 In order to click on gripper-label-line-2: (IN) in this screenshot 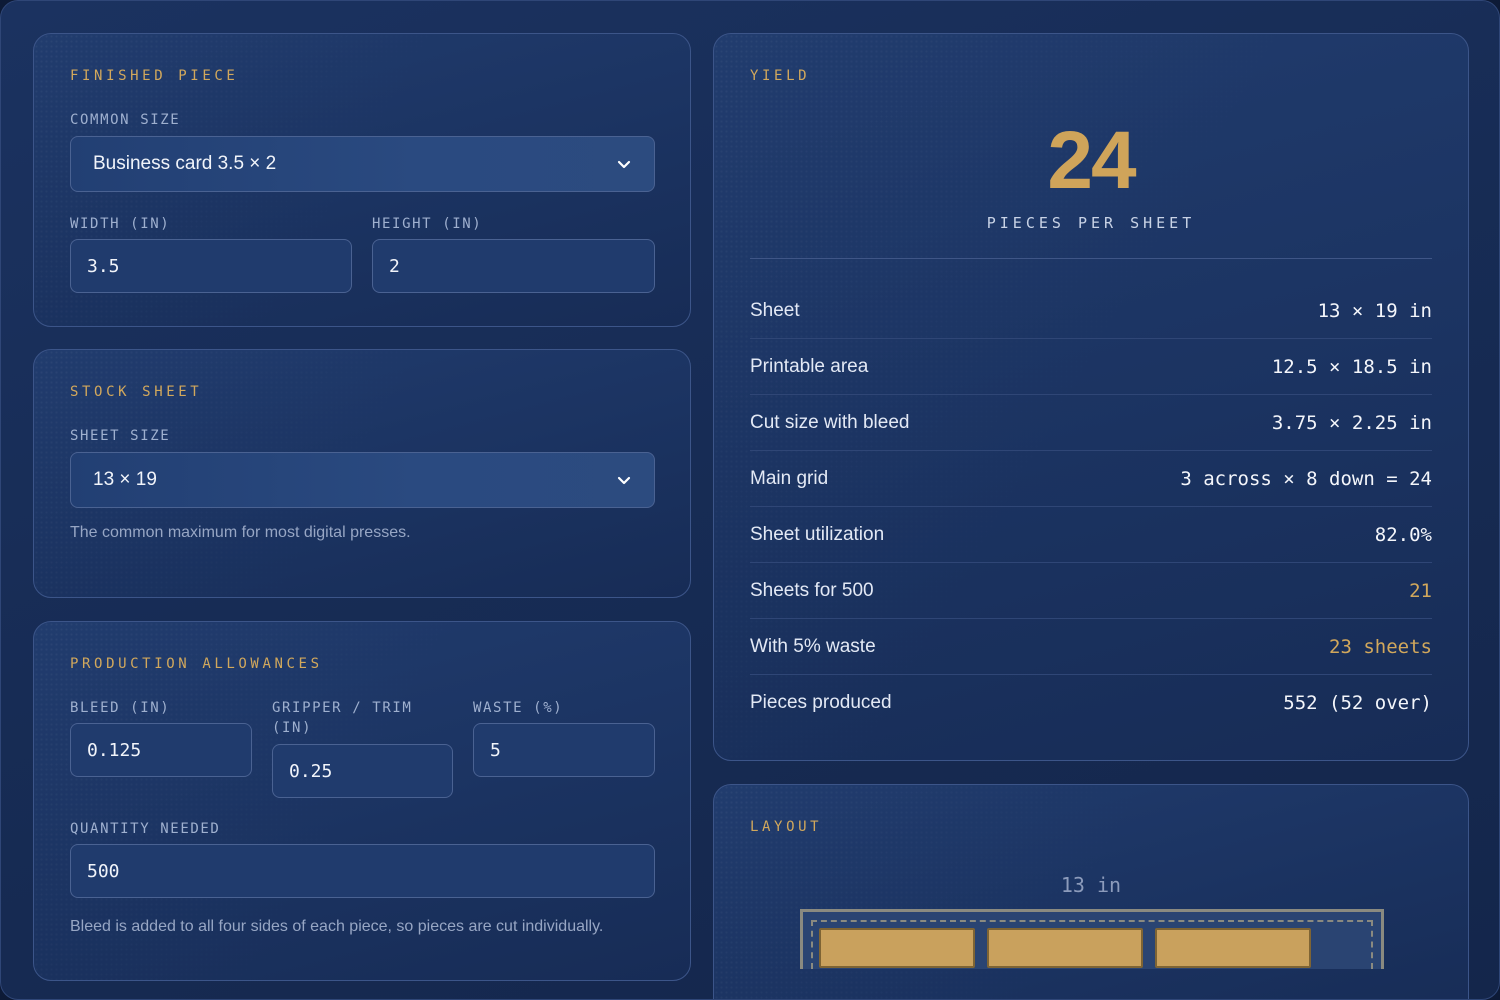, I will do `click(292, 728)`.